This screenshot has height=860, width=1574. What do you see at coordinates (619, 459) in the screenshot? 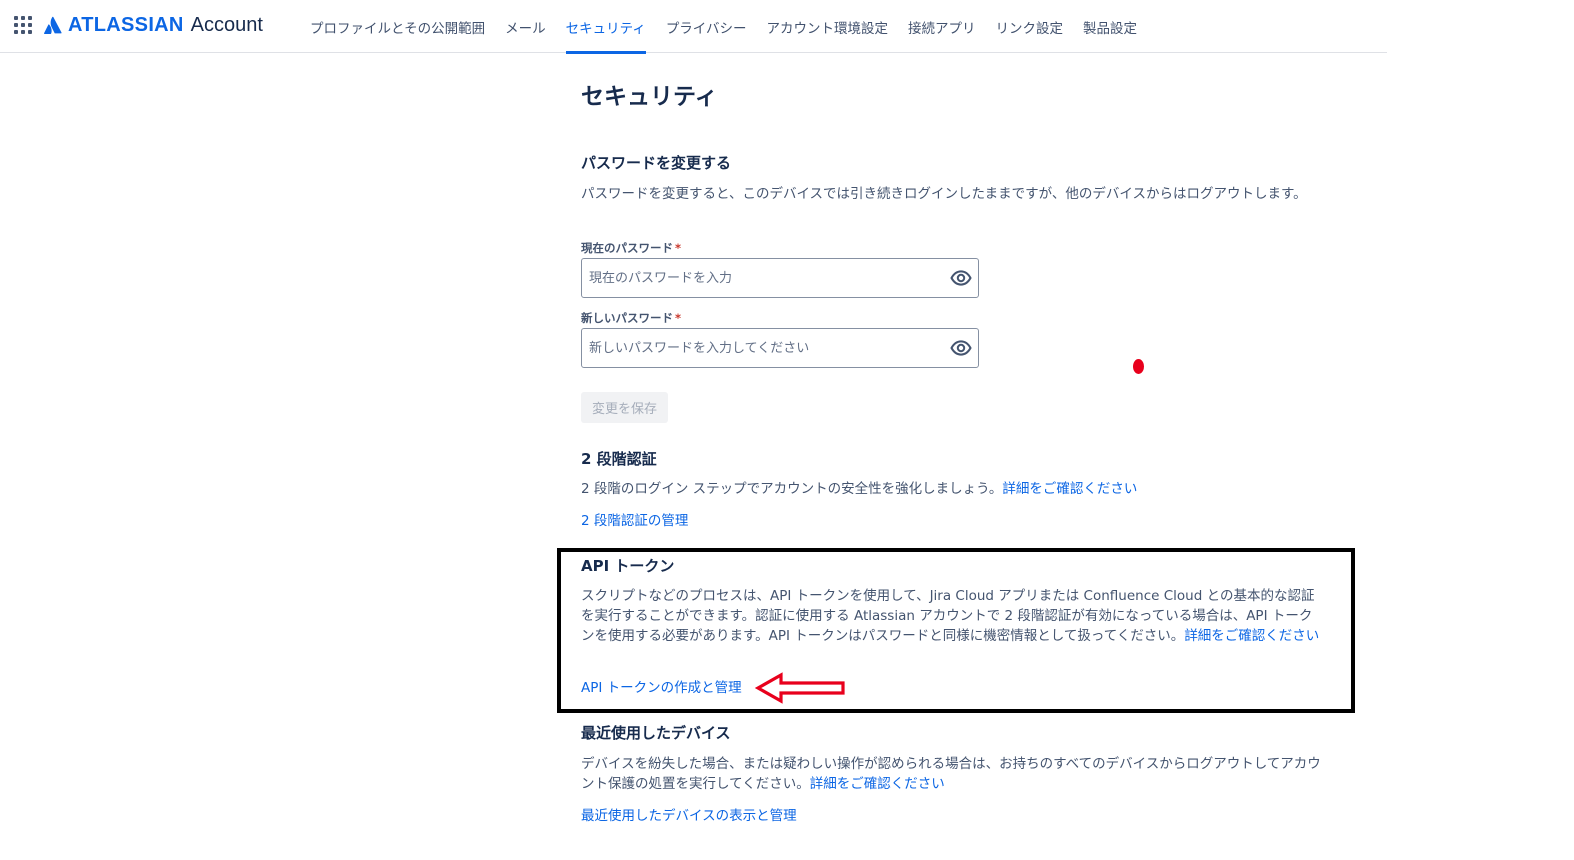
I see `two-step-heading: 2 段階認証` at bounding box center [619, 459].